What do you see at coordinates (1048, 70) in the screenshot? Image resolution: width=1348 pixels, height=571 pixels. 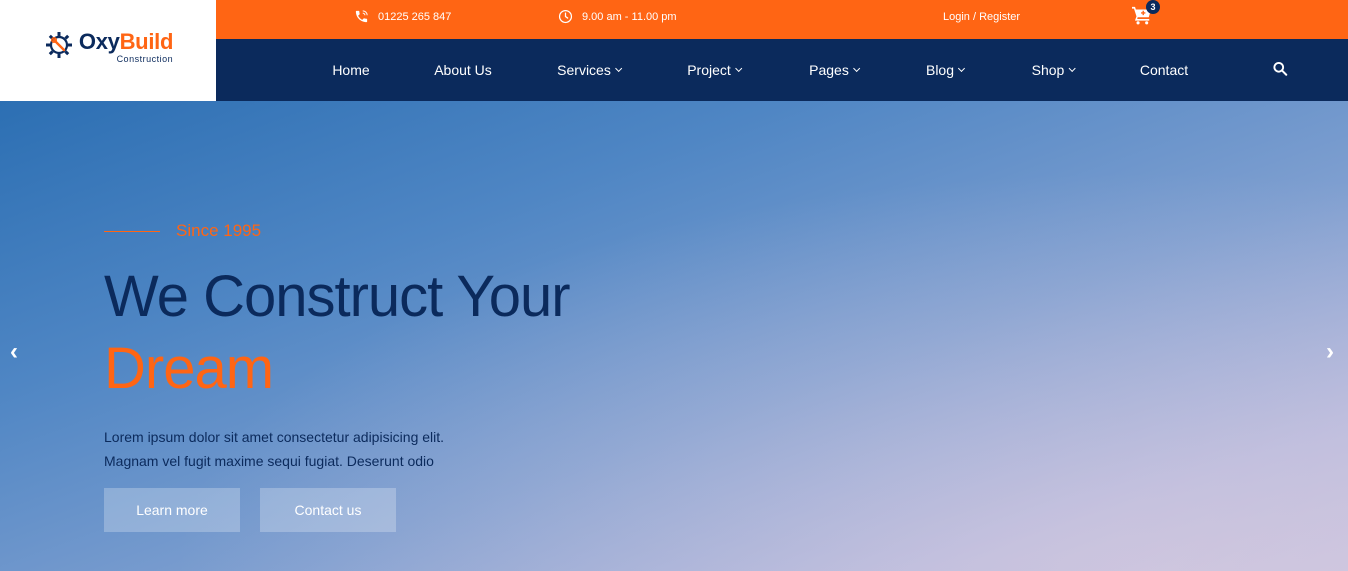 I see `nav-item-label: Shop` at bounding box center [1048, 70].